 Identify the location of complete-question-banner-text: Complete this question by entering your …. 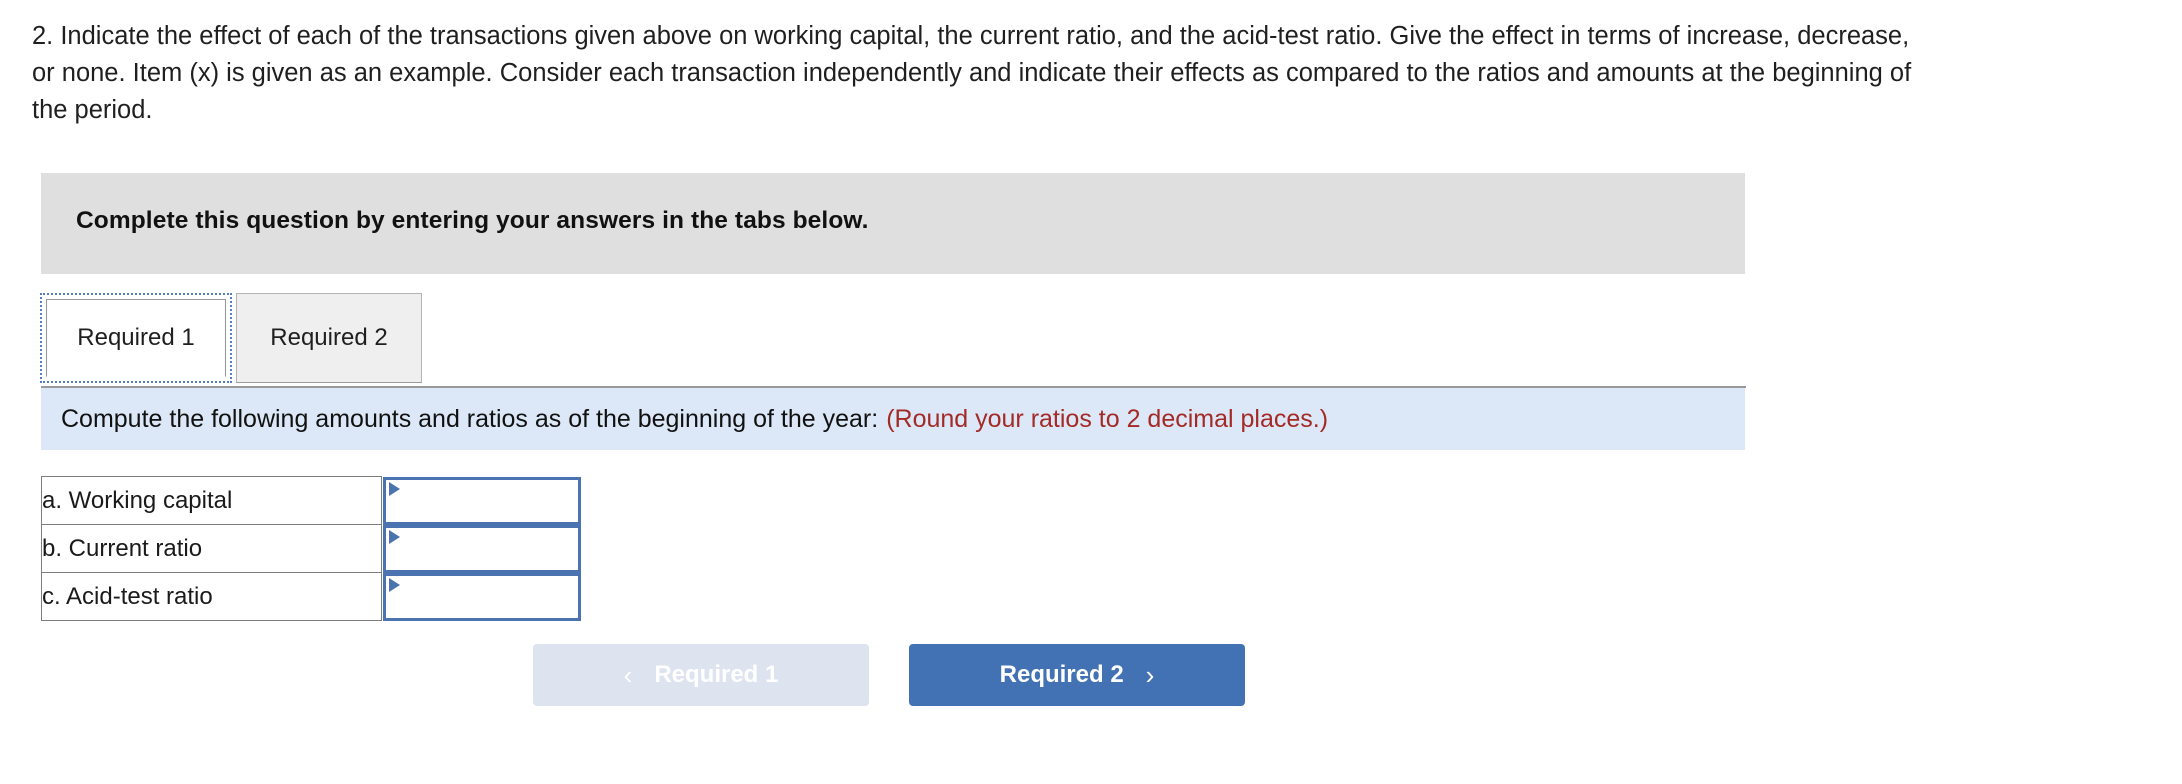
(472, 220).